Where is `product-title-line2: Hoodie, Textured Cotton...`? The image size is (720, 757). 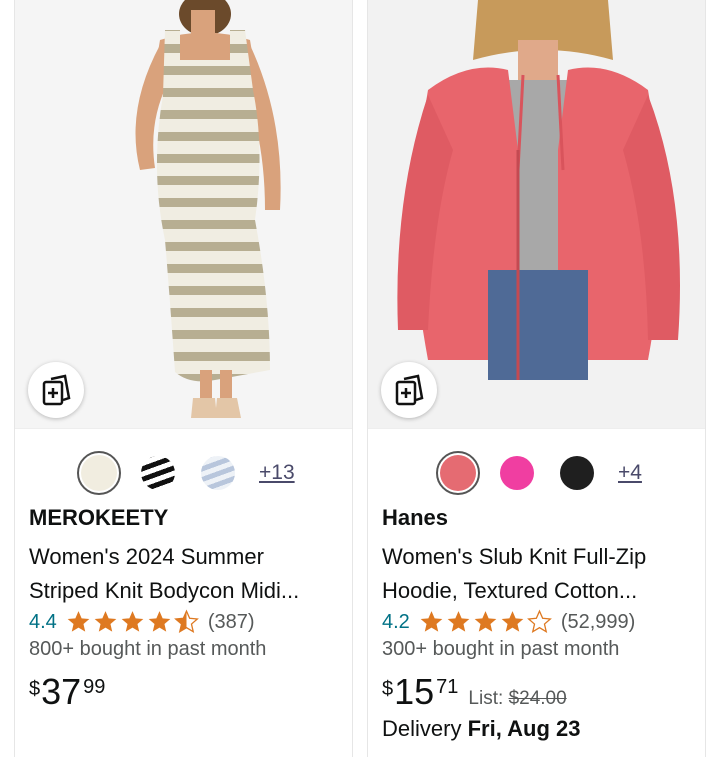 product-title-line2: Hoodie, Textured Cotton... is located at coordinates (510, 590).